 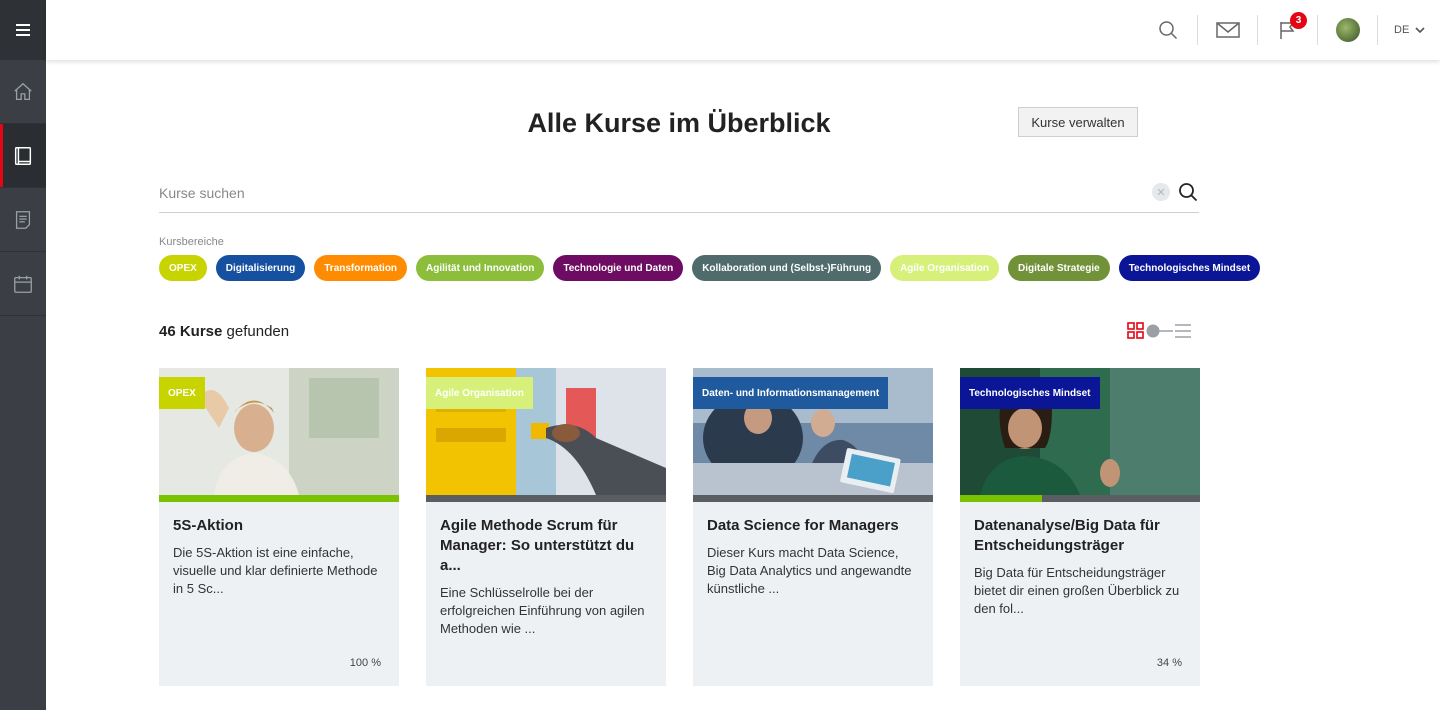 I want to click on course-image: OPEX, so click(x=279, y=431).